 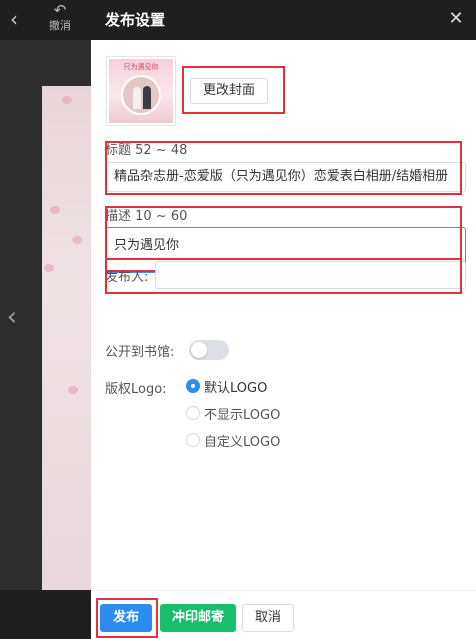 I want to click on description-text: 只为遇见你, so click(x=147, y=245).